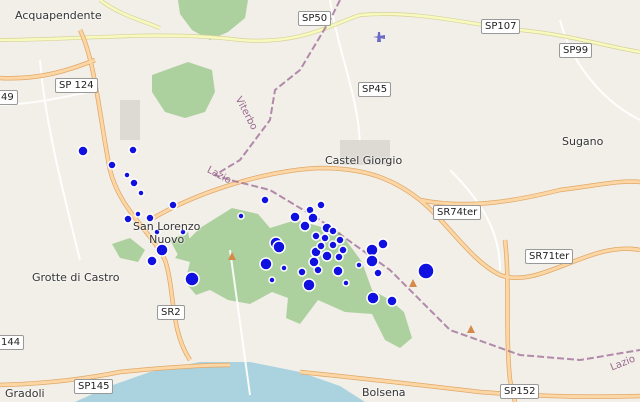  Describe the element at coordinates (12, 342) in the screenshot. I see `road-144: 144` at that location.